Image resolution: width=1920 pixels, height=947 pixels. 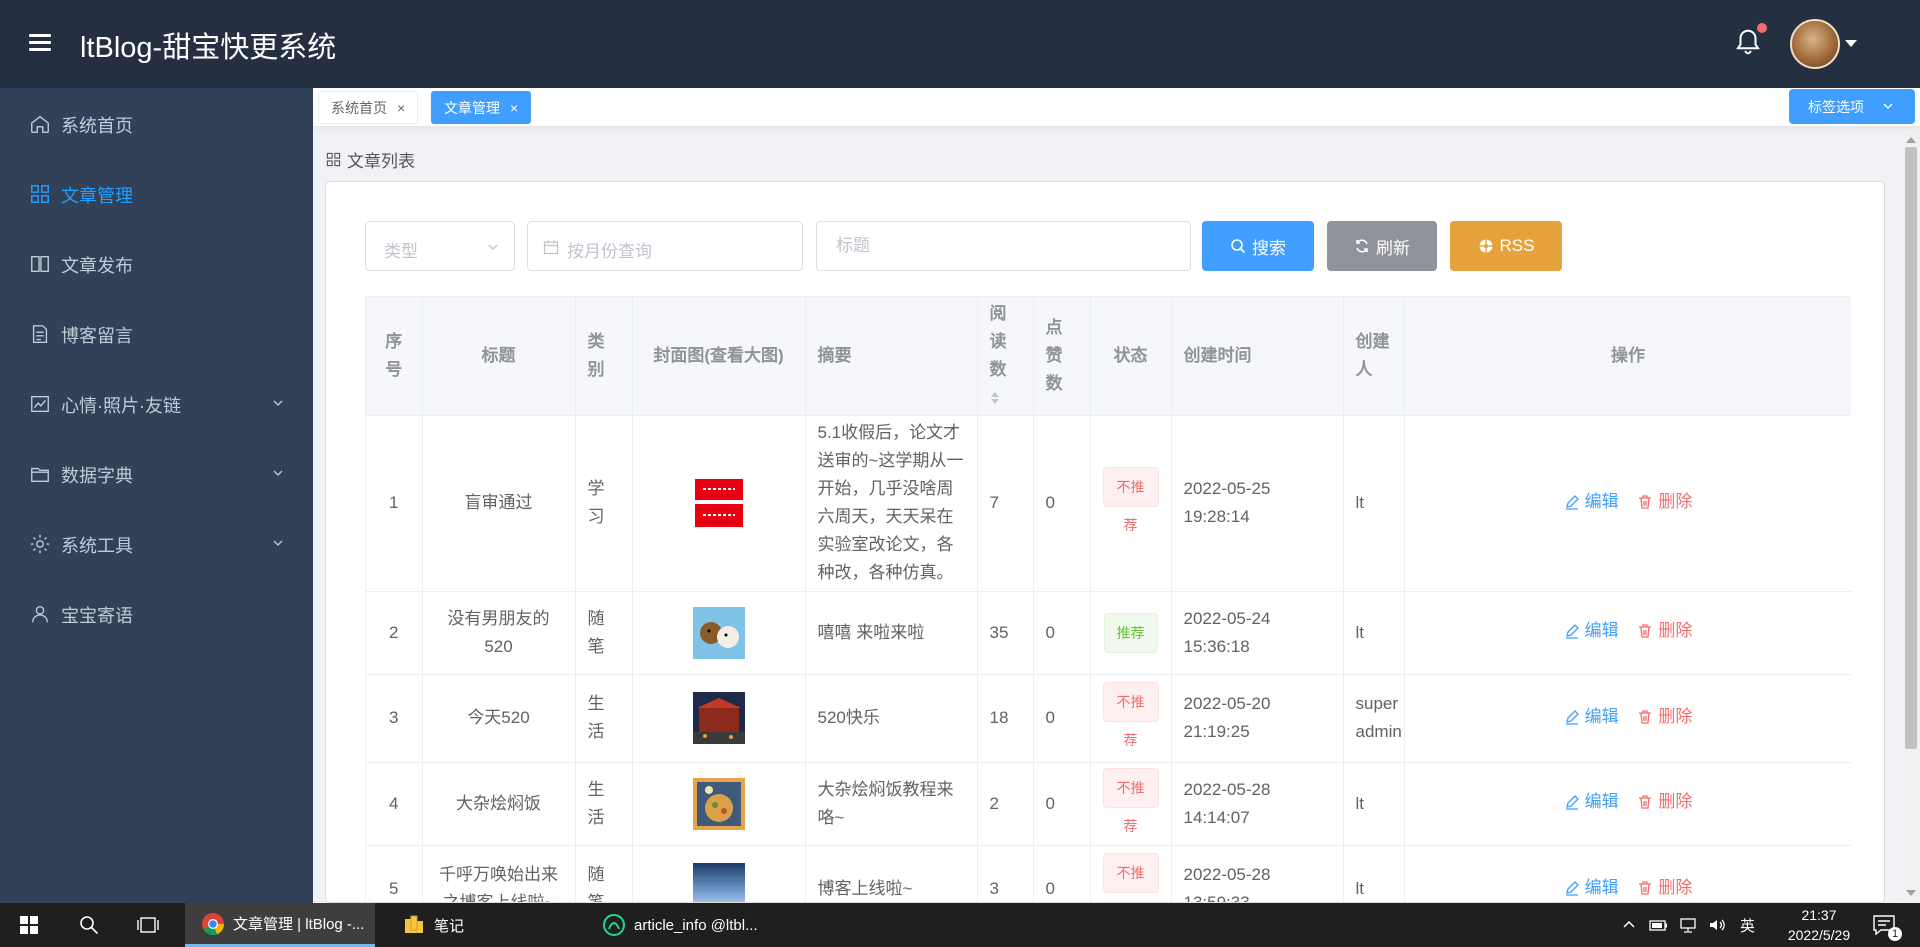 I want to click on scroll-up-arrow-icon, so click(x=1911, y=140).